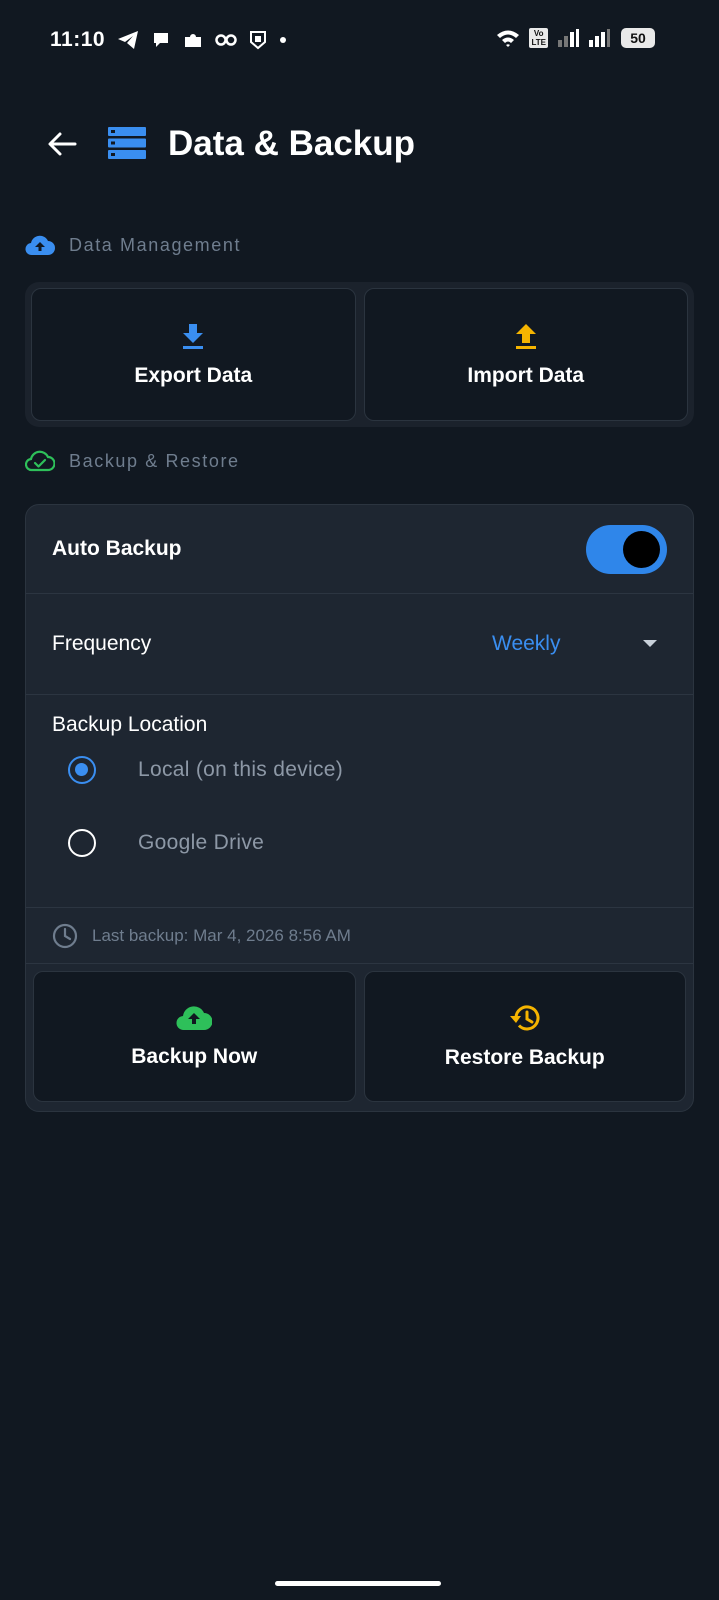 This screenshot has width=719, height=1600. Describe the element at coordinates (508, 38) in the screenshot. I see `wifi-icon` at that location.